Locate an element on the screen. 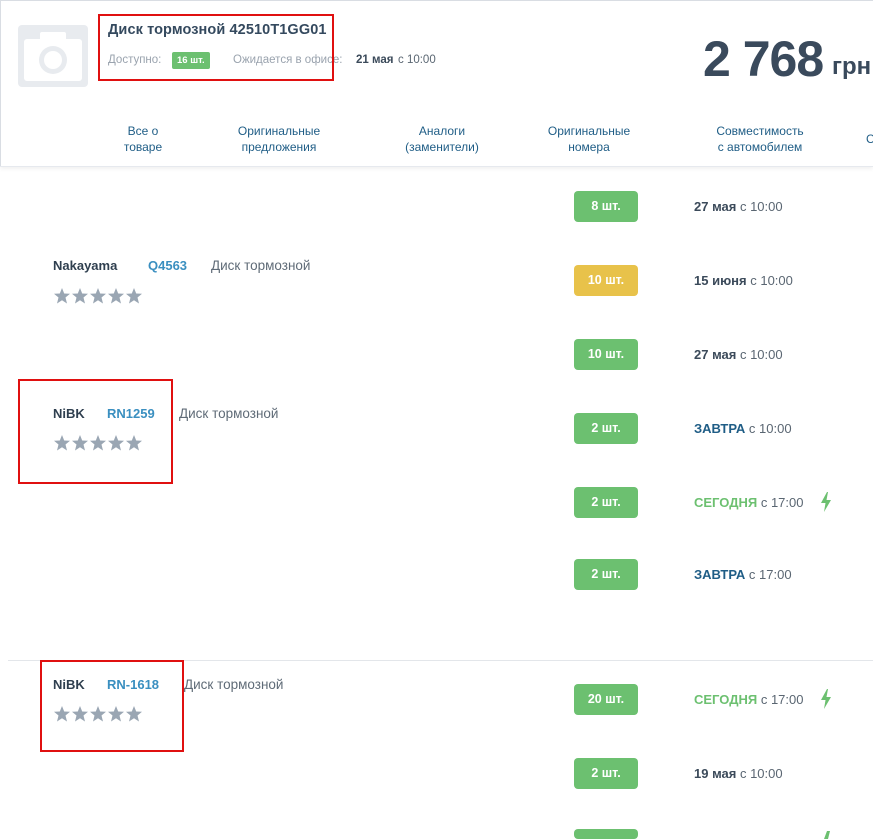 Image resolution: width=873 pixels, height=839 pixels. product-photo-placeholder is located at coordinates (53, 56).